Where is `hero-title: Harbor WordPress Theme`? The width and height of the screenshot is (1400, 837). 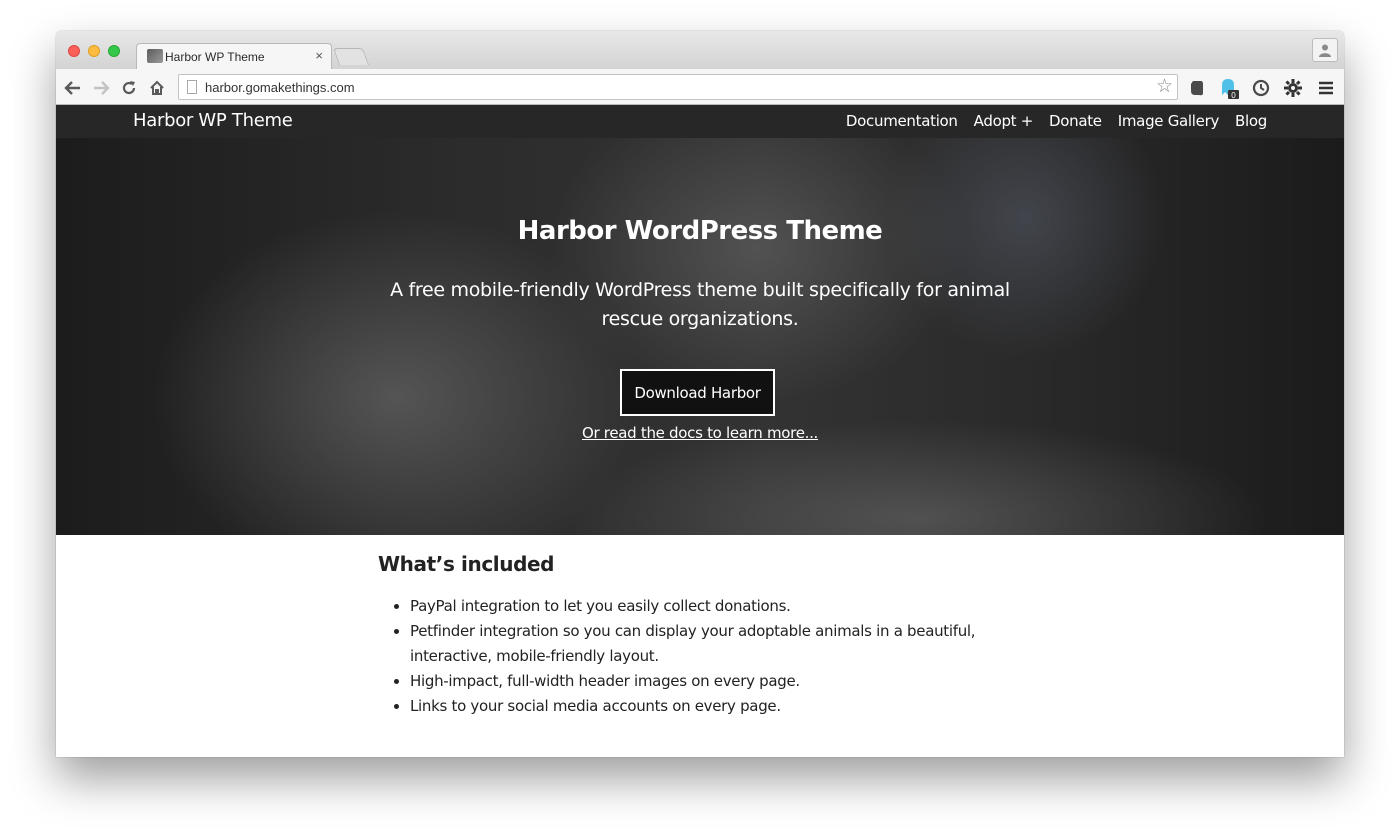 hero-title: Harbor WordPress Theme is located at coordinates (700, 231).